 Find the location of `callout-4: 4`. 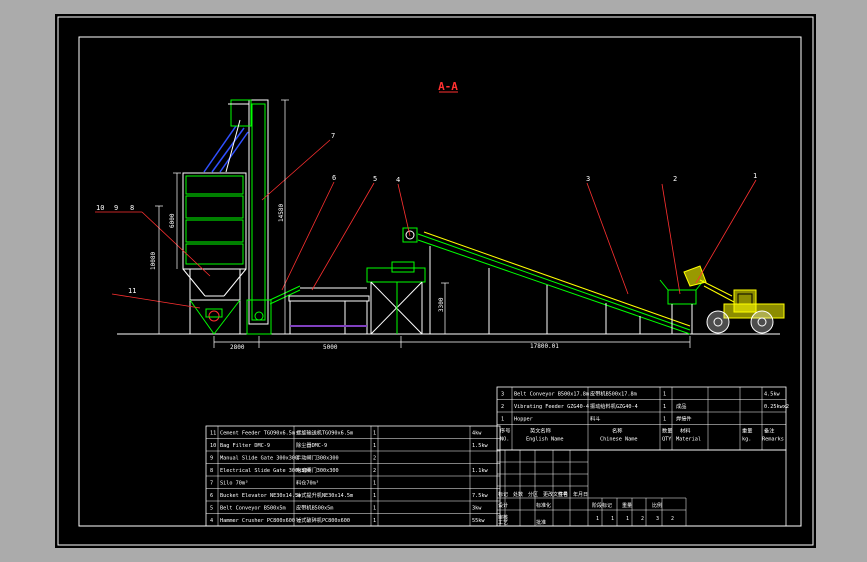

callout-4: 4 is located at coordinates (398, 180).